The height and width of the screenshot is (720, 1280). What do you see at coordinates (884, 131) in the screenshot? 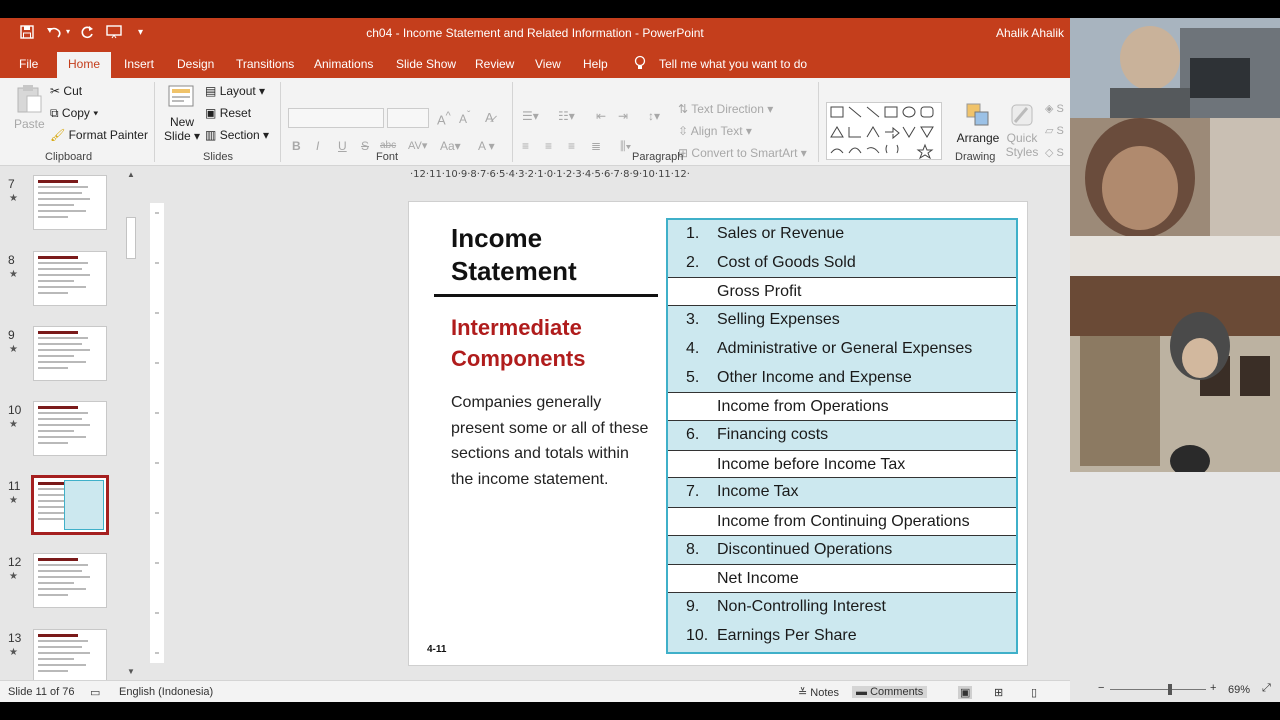
I see `shapes-gallery` at bounding box center [884, 131].